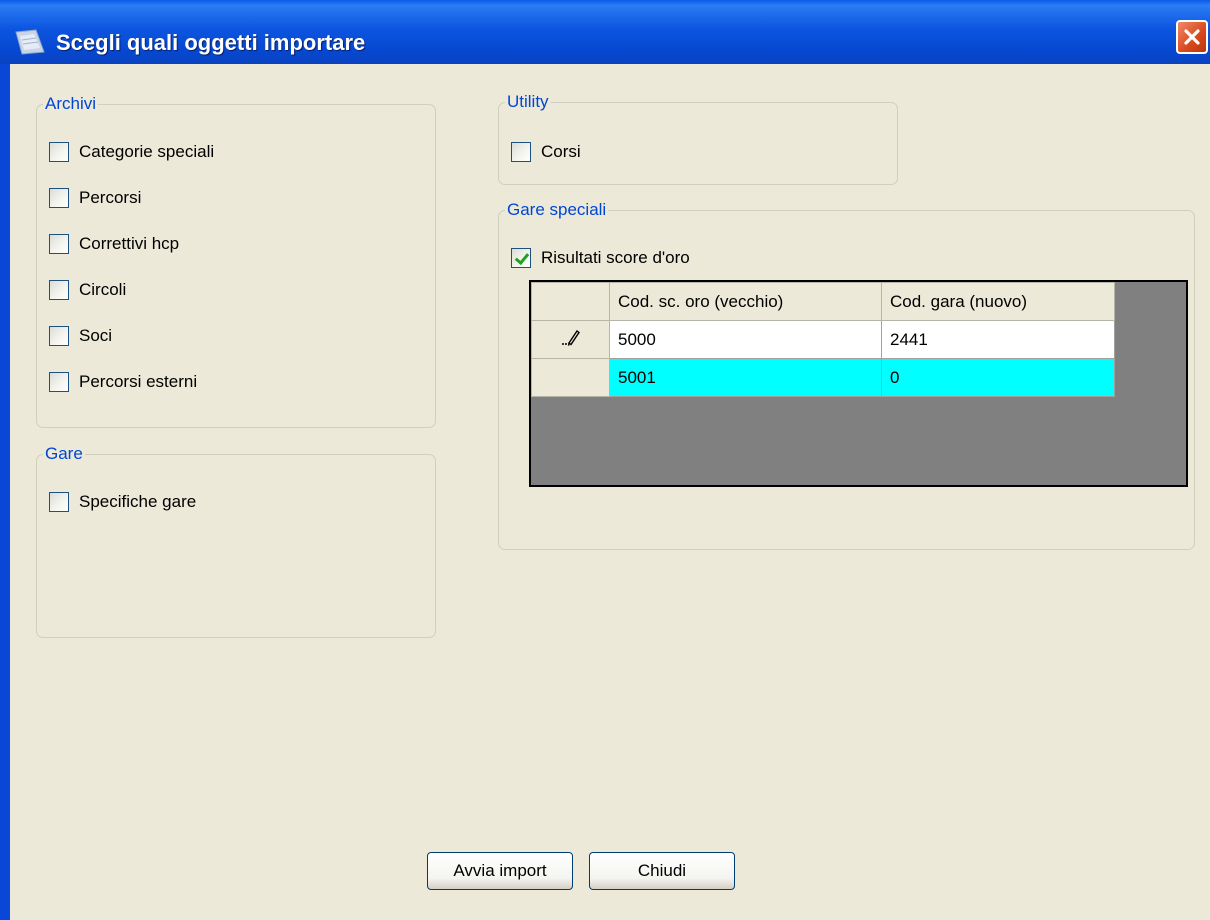 The height and width of the screenshot is (920, 1210). What do you see at coordinates (500, 871) in the screenshot?
I see `avvia-import-button: Avvia import` at bounding box center [500, 871].